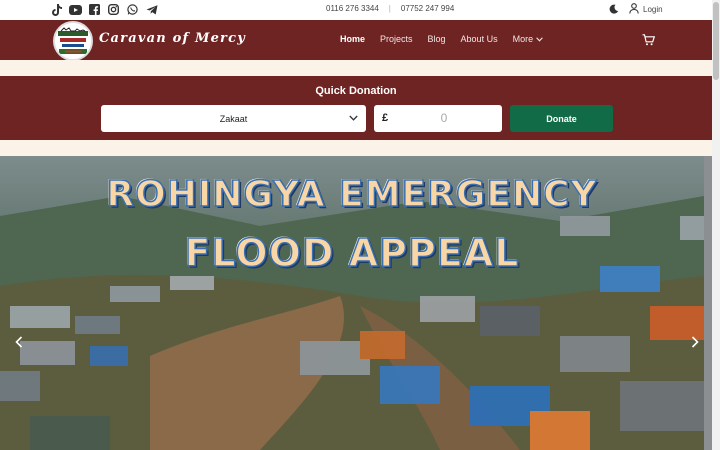 This screenshot has height=450, width=720. Describe the element at coordinates (352, 194) in the screenshot. I see `hero-title-line-1: ROHINGYA EMERGENCY` at that location.